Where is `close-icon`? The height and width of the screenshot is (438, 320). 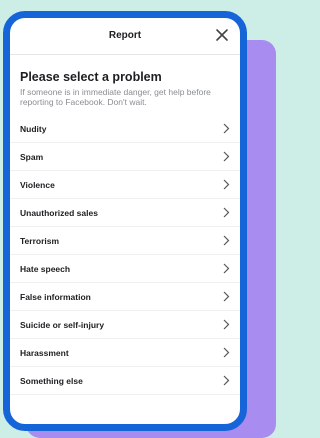
close-icon is located at coordinates (222, 35).